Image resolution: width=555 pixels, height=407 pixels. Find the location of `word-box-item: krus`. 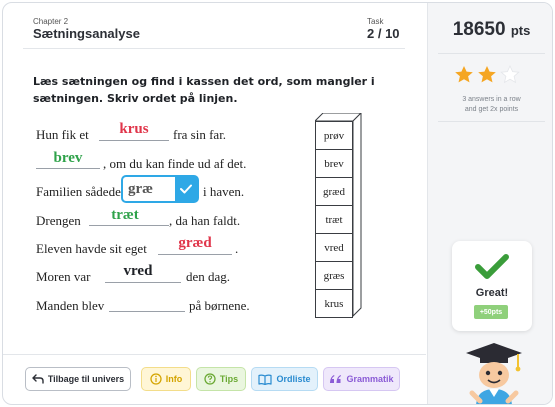

word-box-item: krus is located at coordinates (334, 303).